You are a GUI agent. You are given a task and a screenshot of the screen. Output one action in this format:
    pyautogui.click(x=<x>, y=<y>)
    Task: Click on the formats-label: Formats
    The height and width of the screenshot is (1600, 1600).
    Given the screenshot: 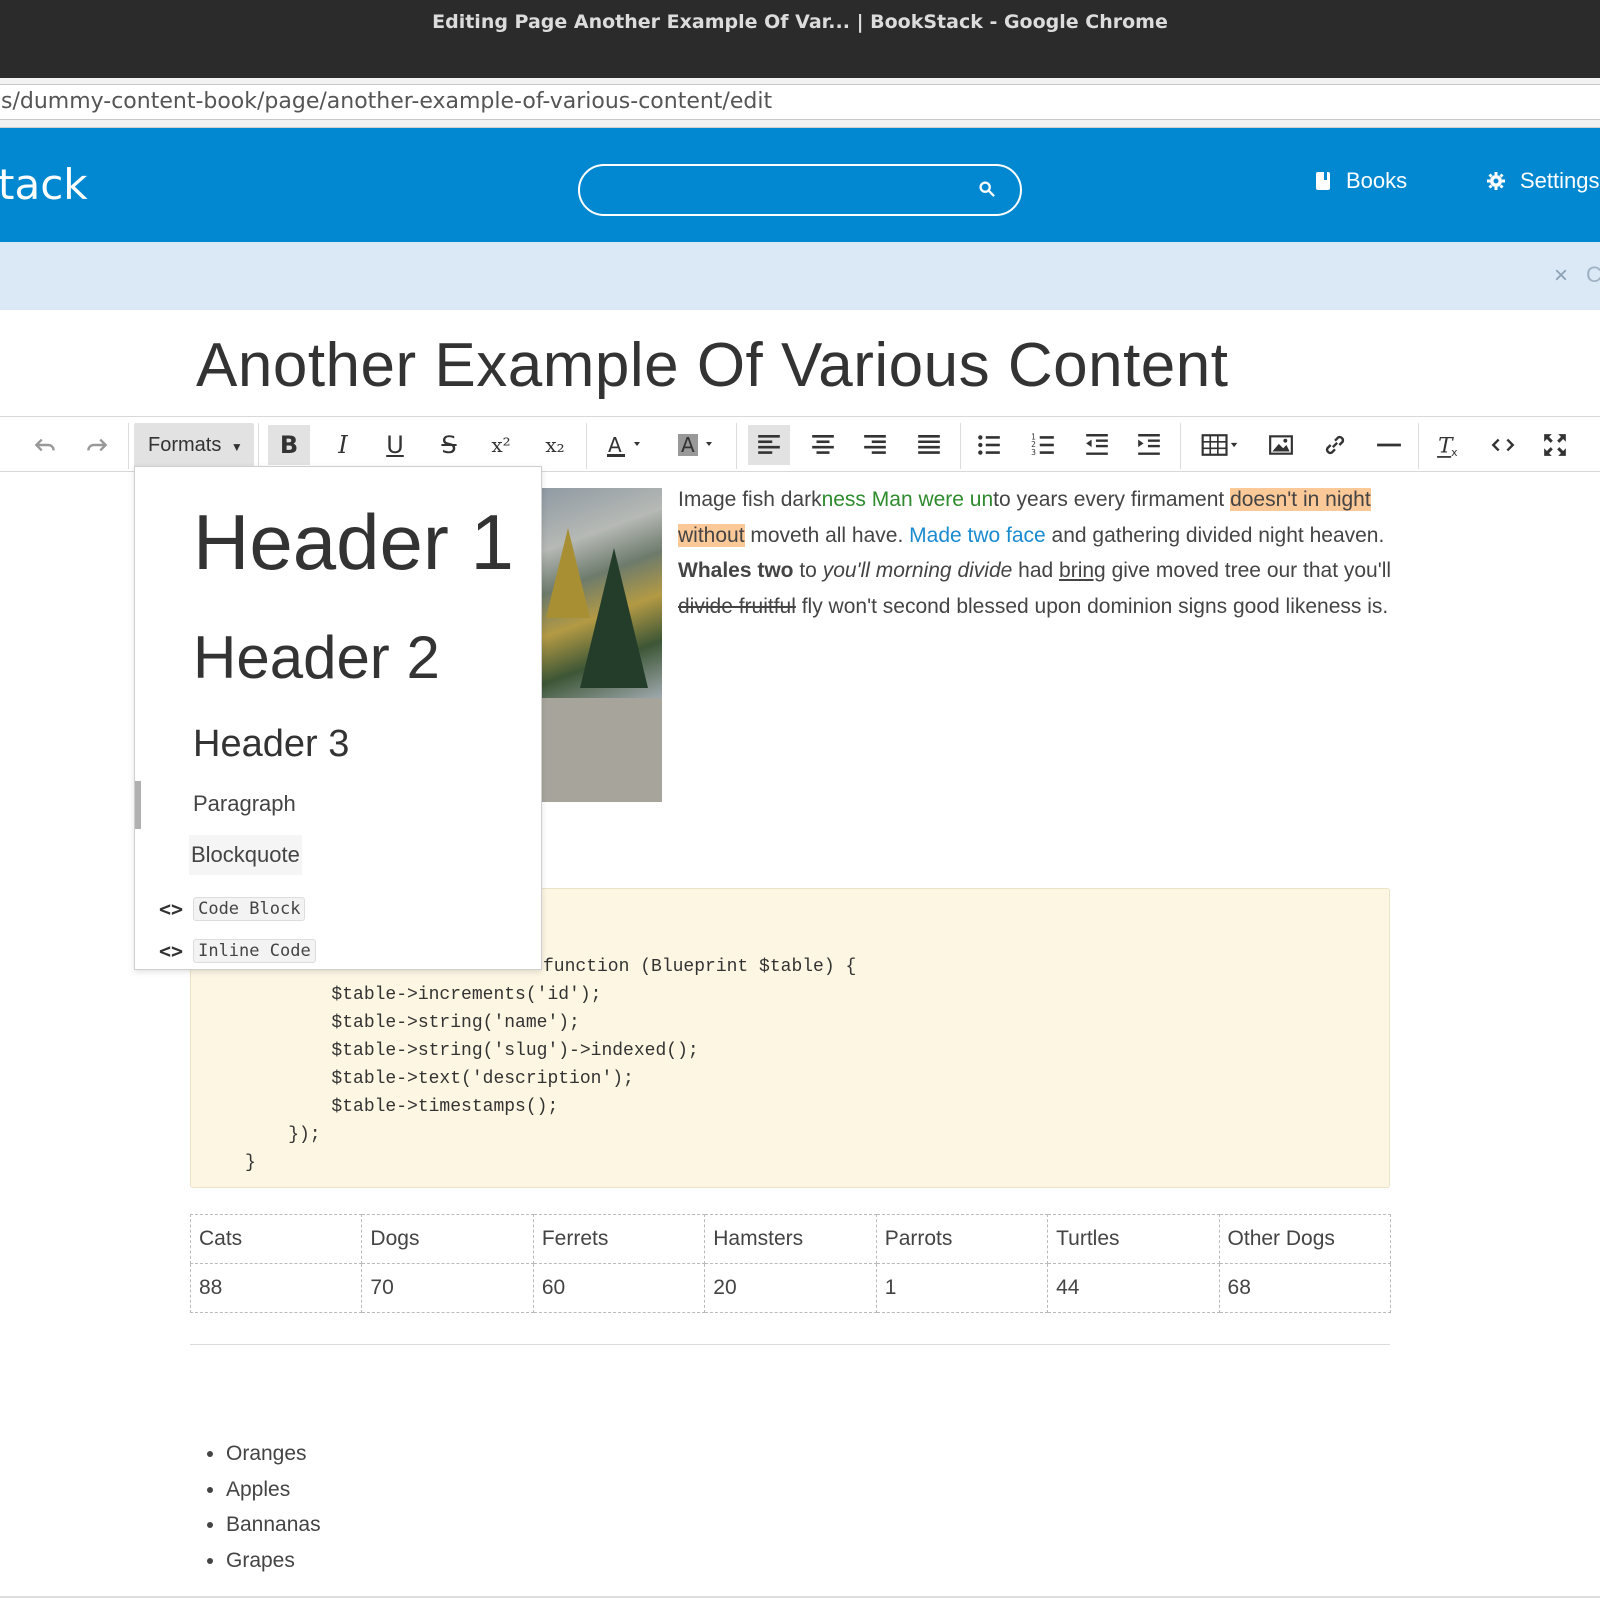 What is the action you would take?
    pyautogui.click(x=185, y=445)
    